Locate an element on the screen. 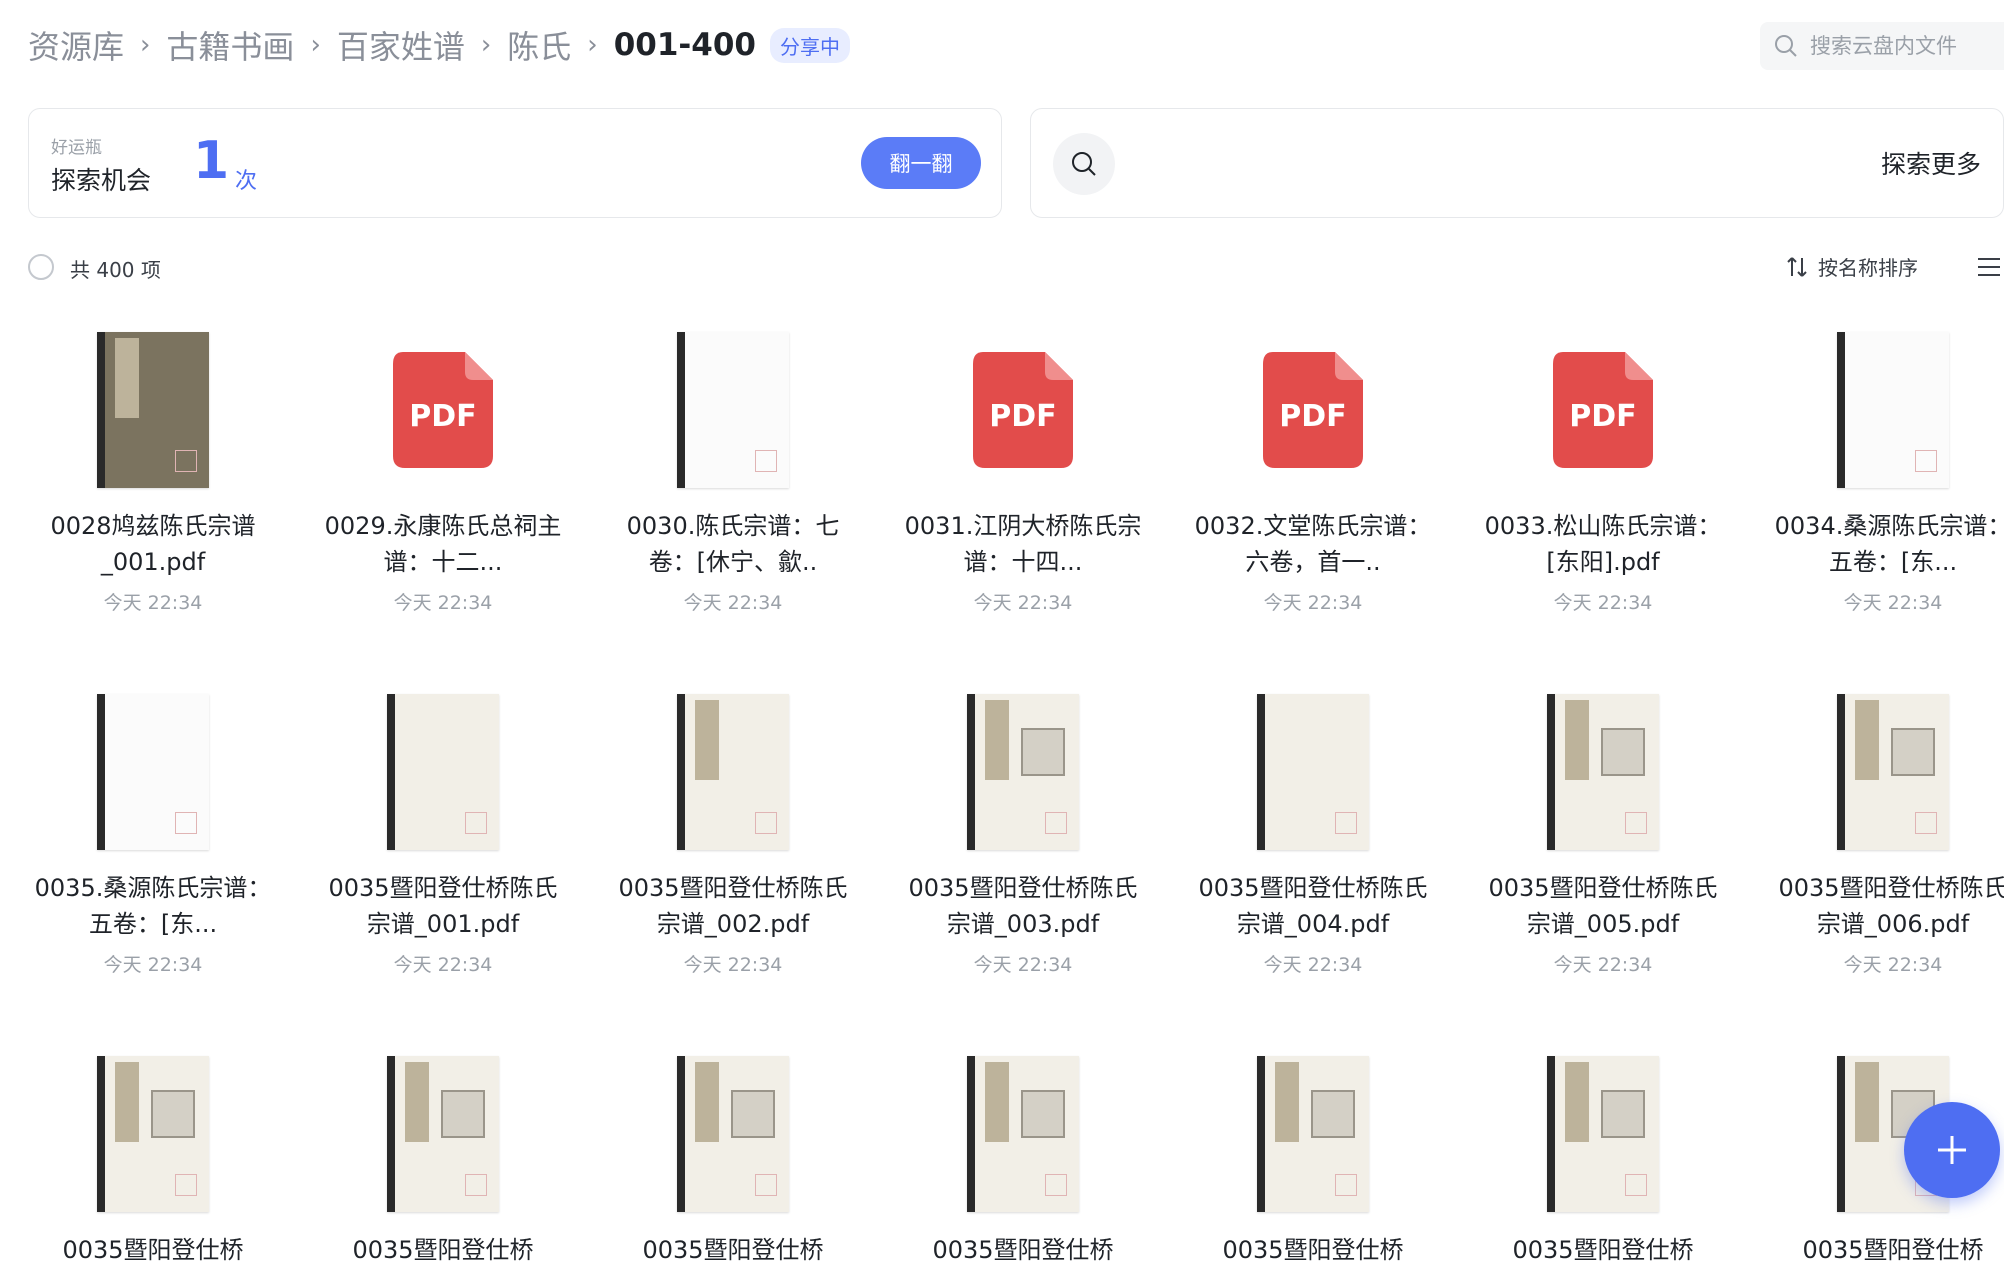  breadcrumb-item-resources: 资源库 is located at coordinates (76, 45).